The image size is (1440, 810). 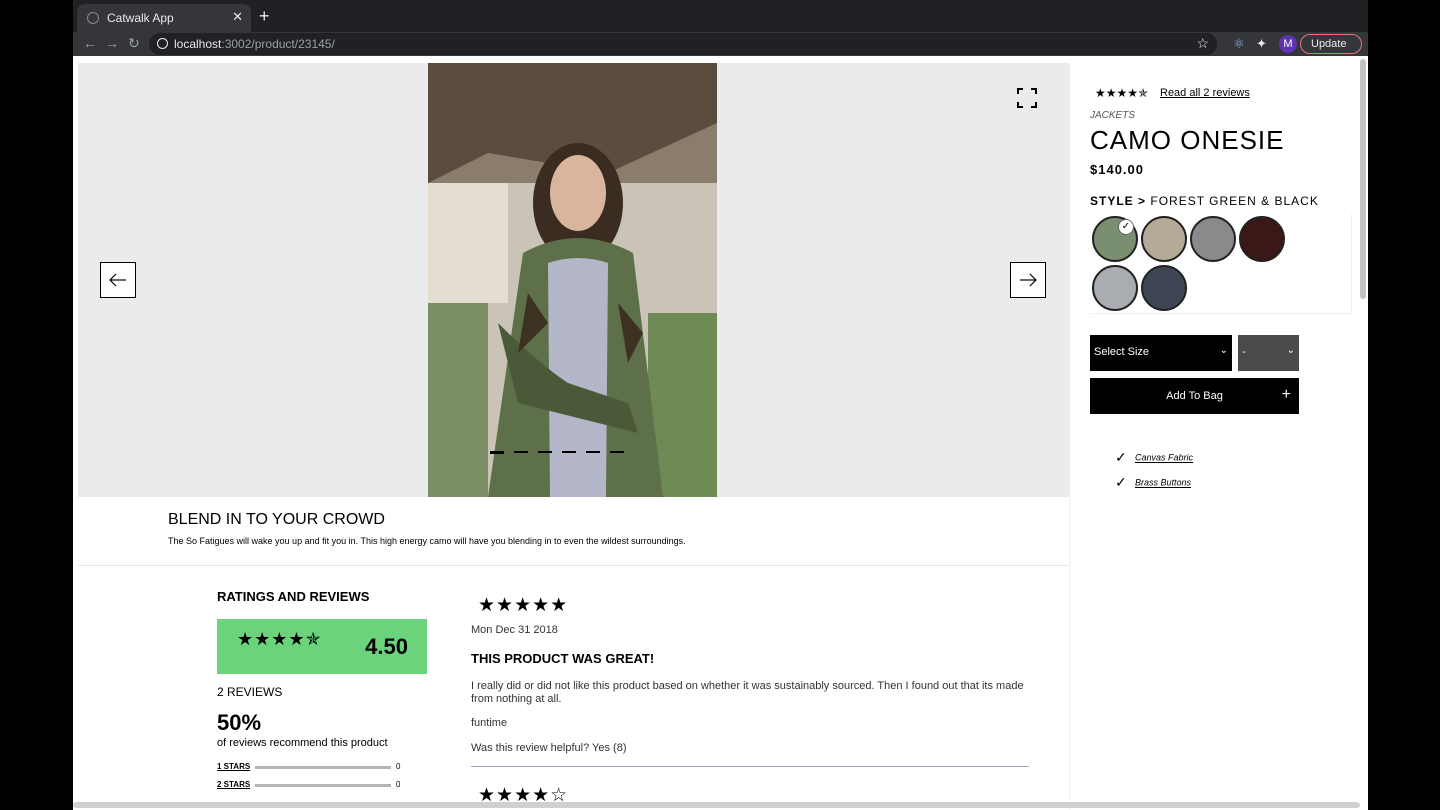 I want to click on star-breakdown-label: 2 STARS, so click(x=233, y=784).